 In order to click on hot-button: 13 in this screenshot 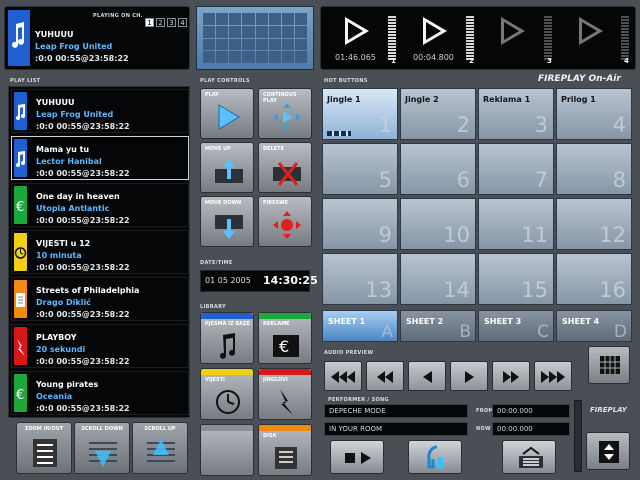, I will do `click(360, 279)`.